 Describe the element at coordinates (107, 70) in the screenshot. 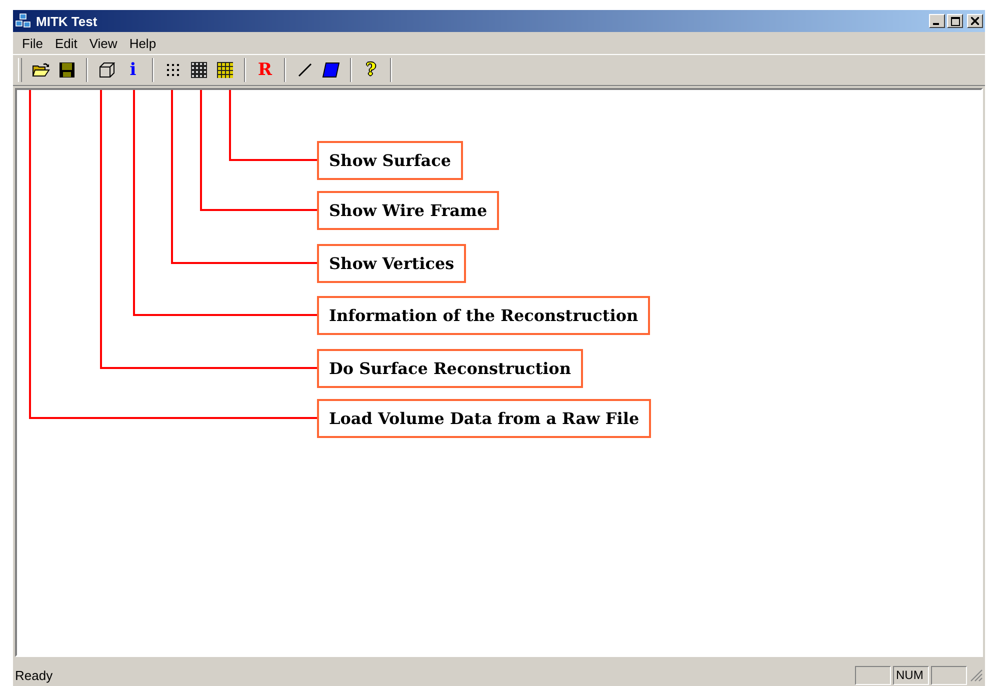

I see `cube-icon` at that location.